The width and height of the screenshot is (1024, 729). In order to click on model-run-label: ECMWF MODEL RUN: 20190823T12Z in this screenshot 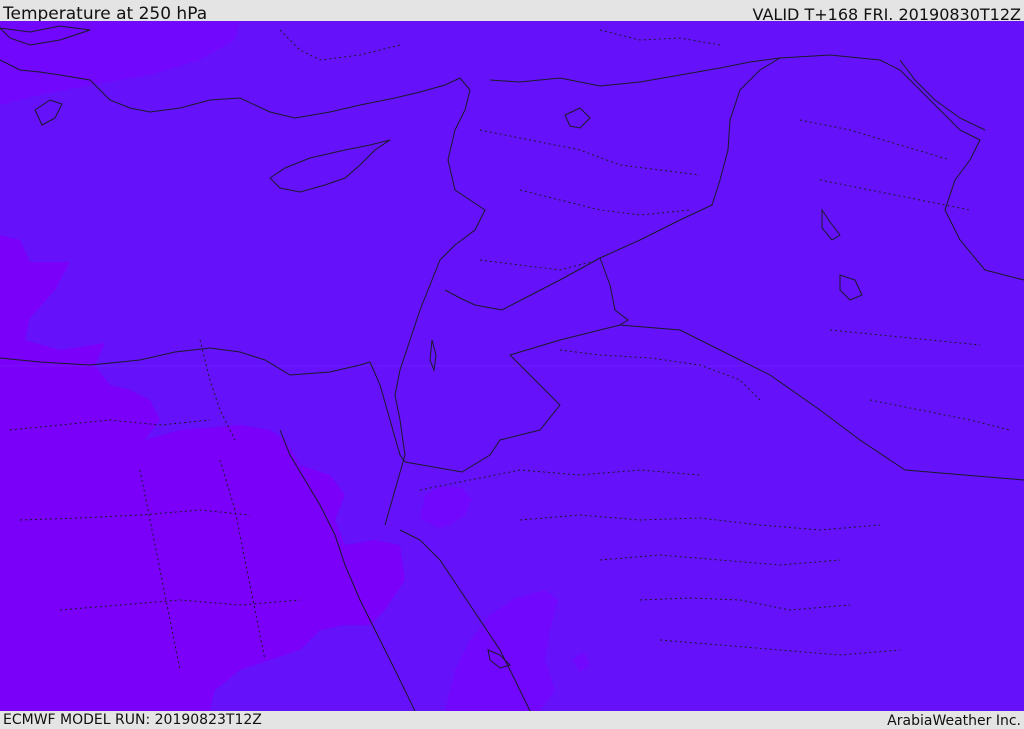, I will do `click(132, 720)`.